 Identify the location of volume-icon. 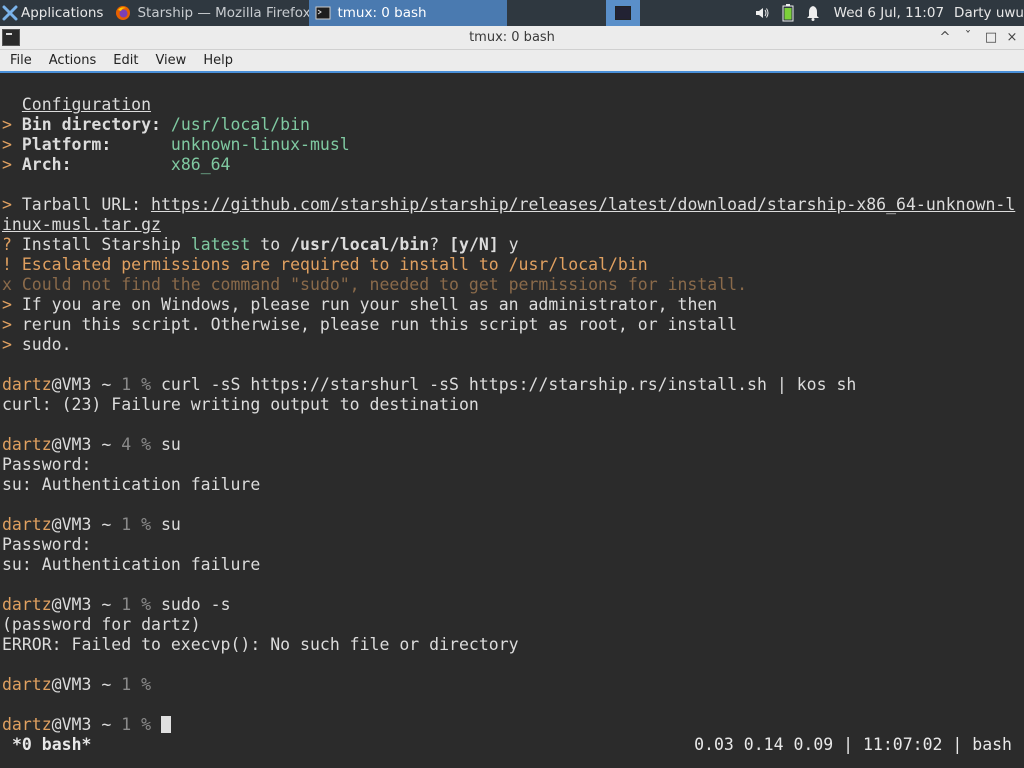
(762, 13).